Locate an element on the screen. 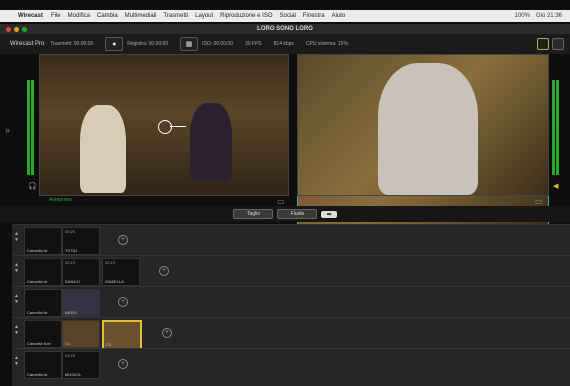  layout-toggles is located at coordinates (550, 44).